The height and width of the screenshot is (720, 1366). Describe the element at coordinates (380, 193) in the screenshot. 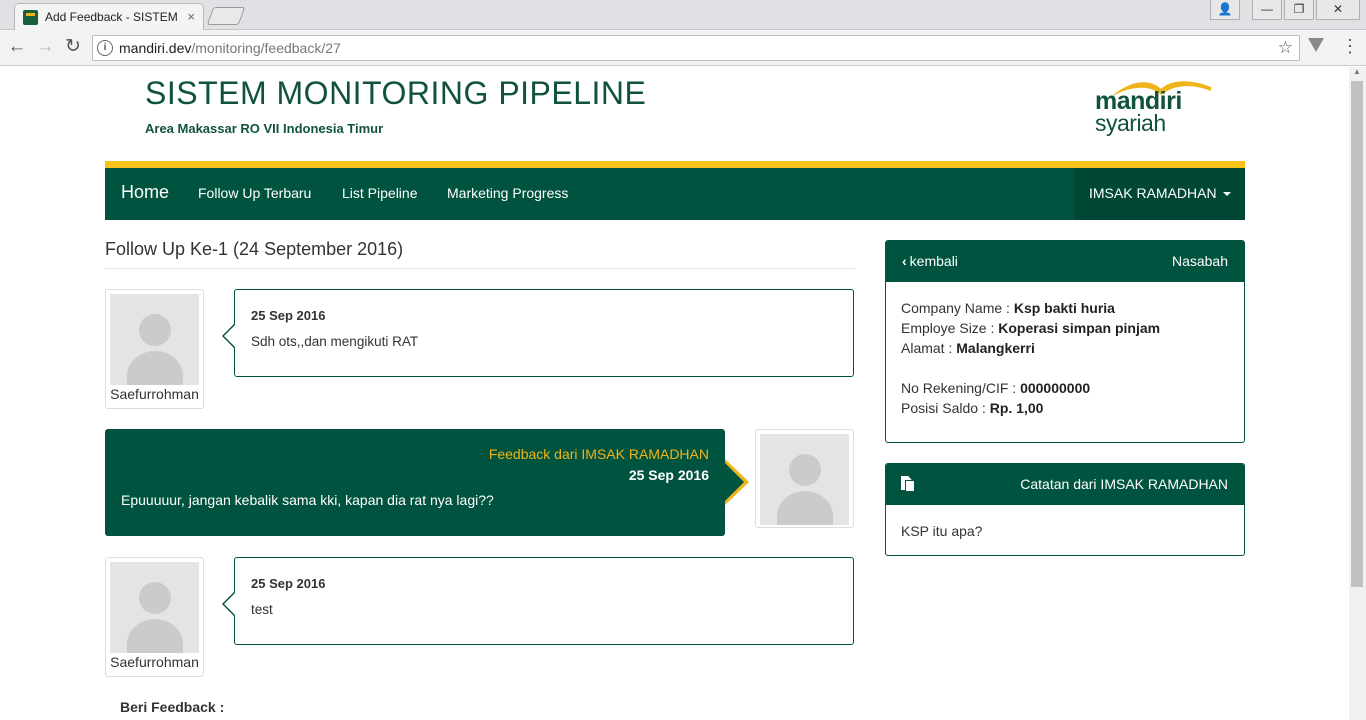

I see `nav-list-pipeline: List Pipeline` at that location.